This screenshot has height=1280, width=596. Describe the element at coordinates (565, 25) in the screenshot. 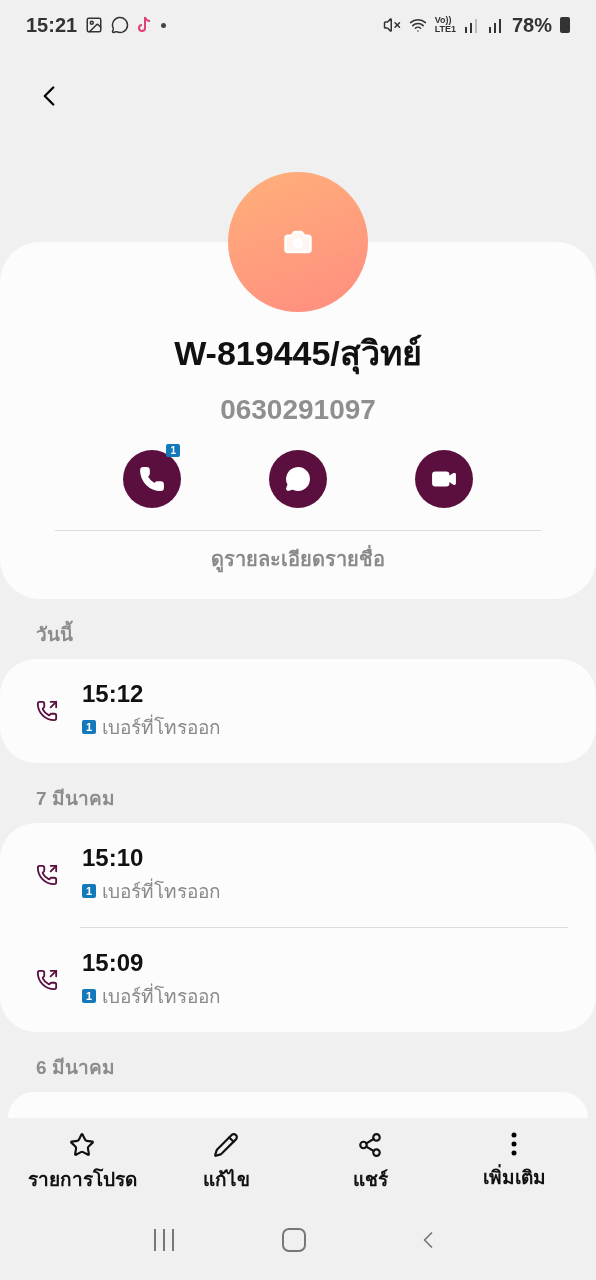

I see `battery-icon` at that location.